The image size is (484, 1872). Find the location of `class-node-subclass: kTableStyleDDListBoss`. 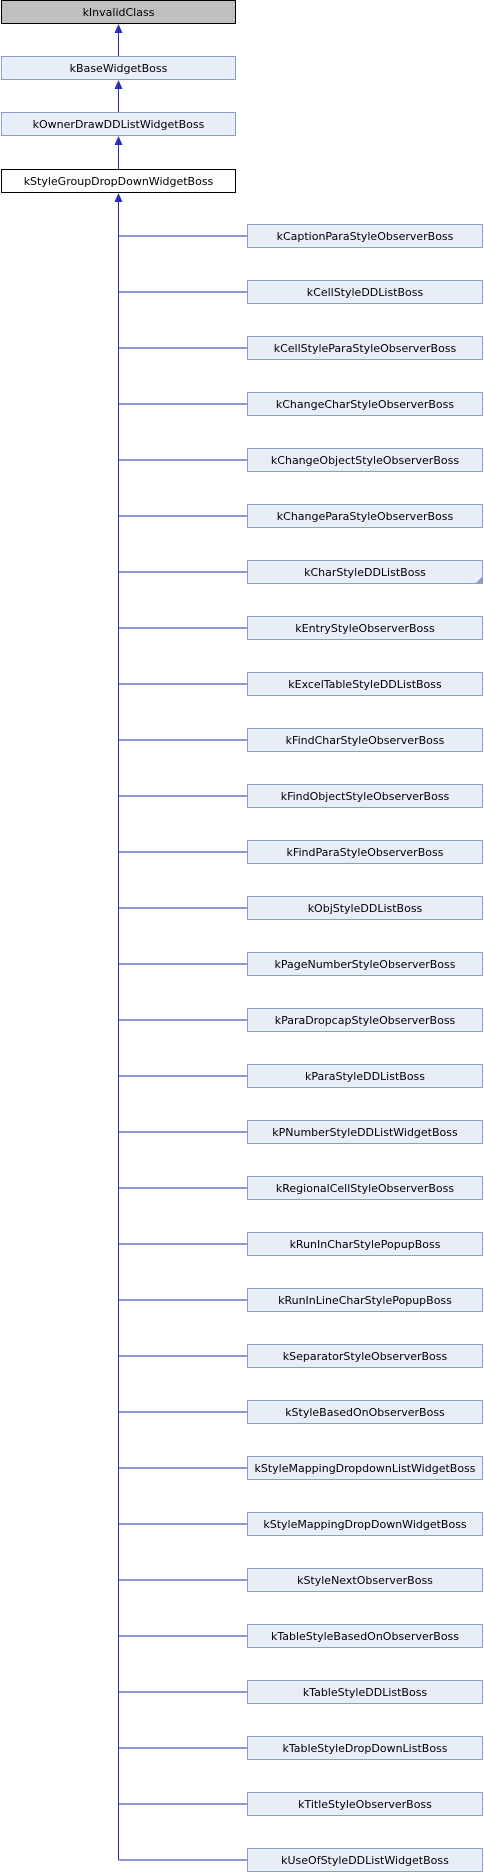

class-node-subclass: kTableStyleDDListBoss is located at coordinates (365, 1692).